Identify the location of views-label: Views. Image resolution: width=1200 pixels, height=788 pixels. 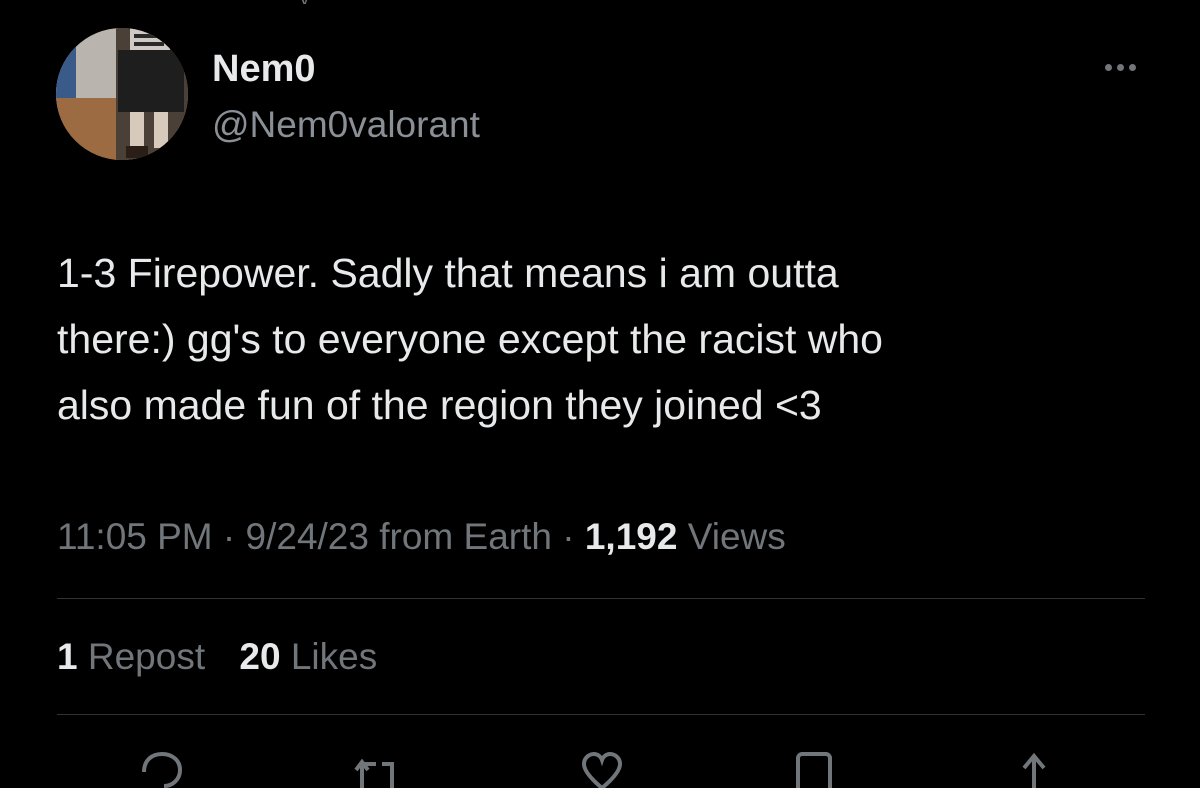
(736, 536).